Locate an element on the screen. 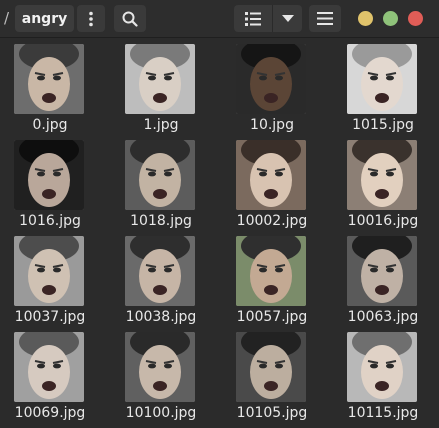 The width and height of the screenshot is (439, 428). file-item: 10038.jpg is located at coordinates (161, 277).